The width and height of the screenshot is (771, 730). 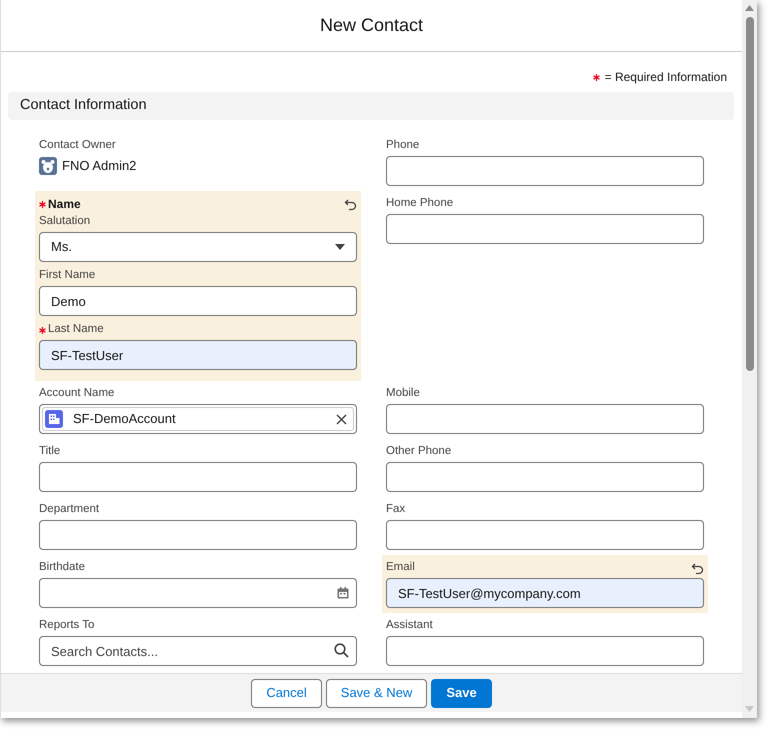 What do you see at coordinates (198, 355) in the screenshot?
I see `text-field: SF-TestUser` at bounding box center [198, 355].